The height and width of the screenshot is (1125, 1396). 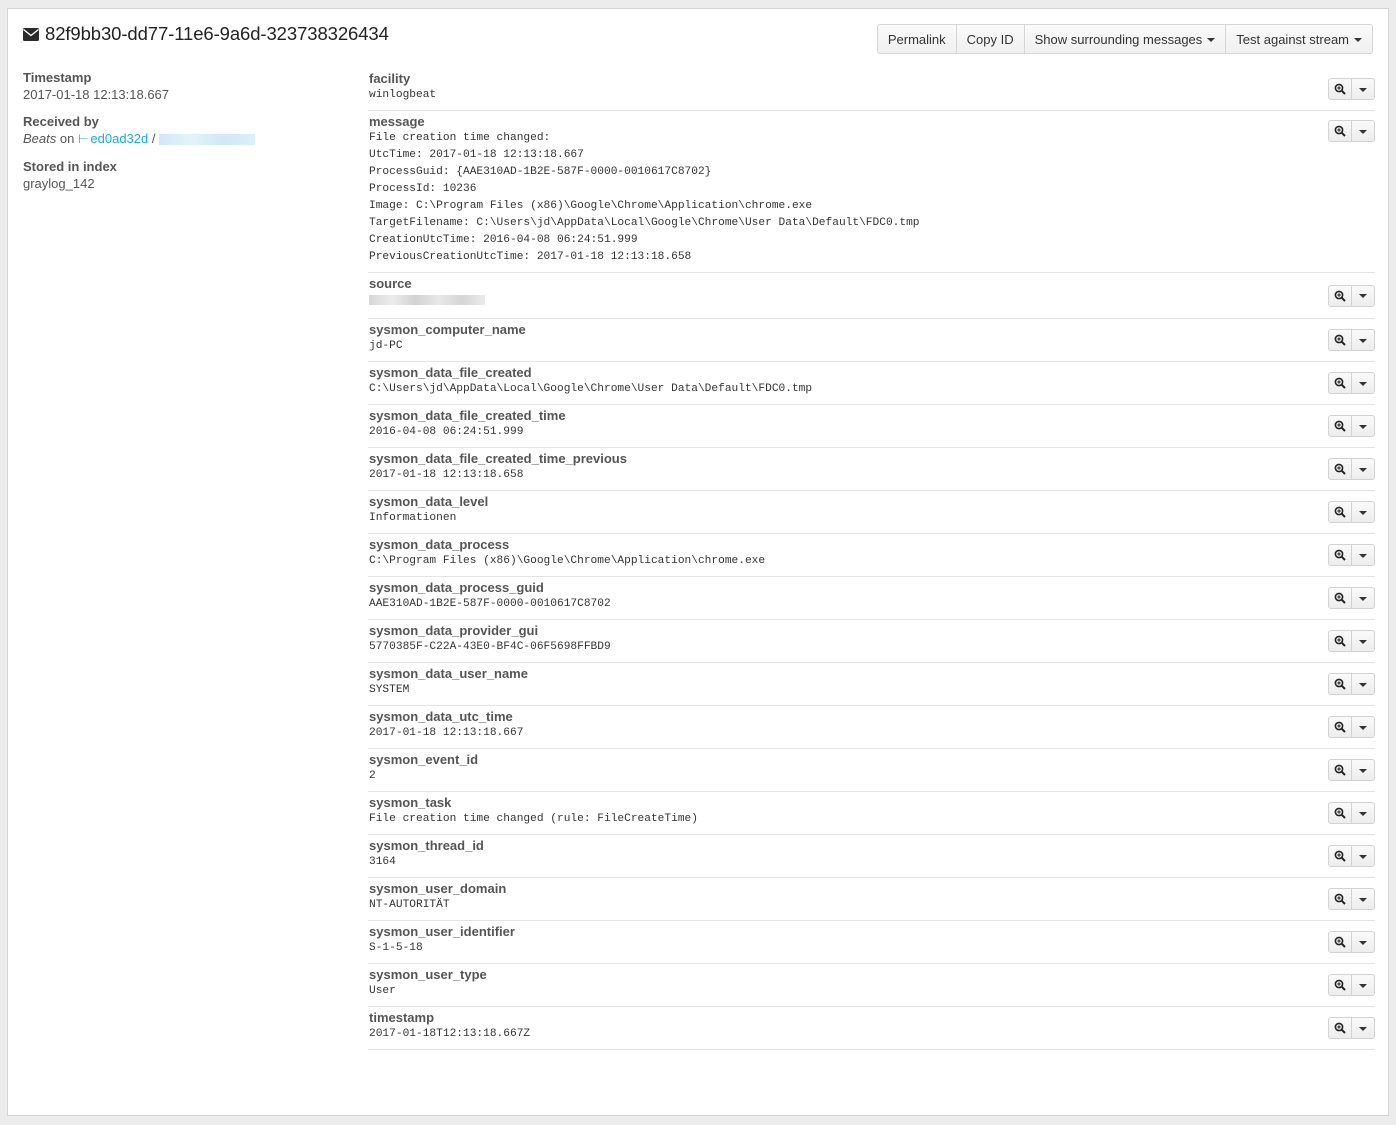 What do you see at coordinates (871, 899) in the screenshot?
I see `field-row: sysmon_user_domain NT-AUTORITÄT` at bounding box center [871, 899].